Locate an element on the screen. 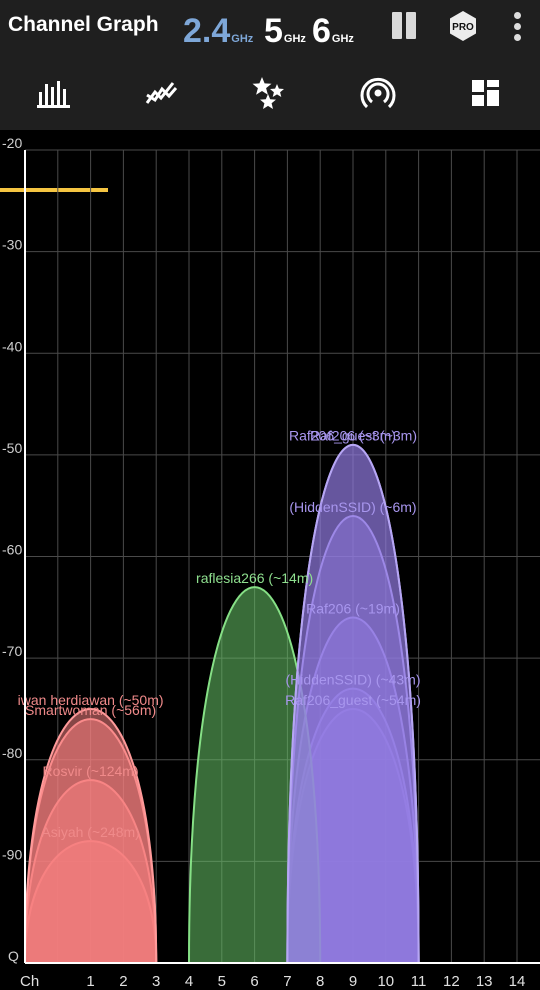  x-tick-label: 8 is located at coordinates (320, 981).